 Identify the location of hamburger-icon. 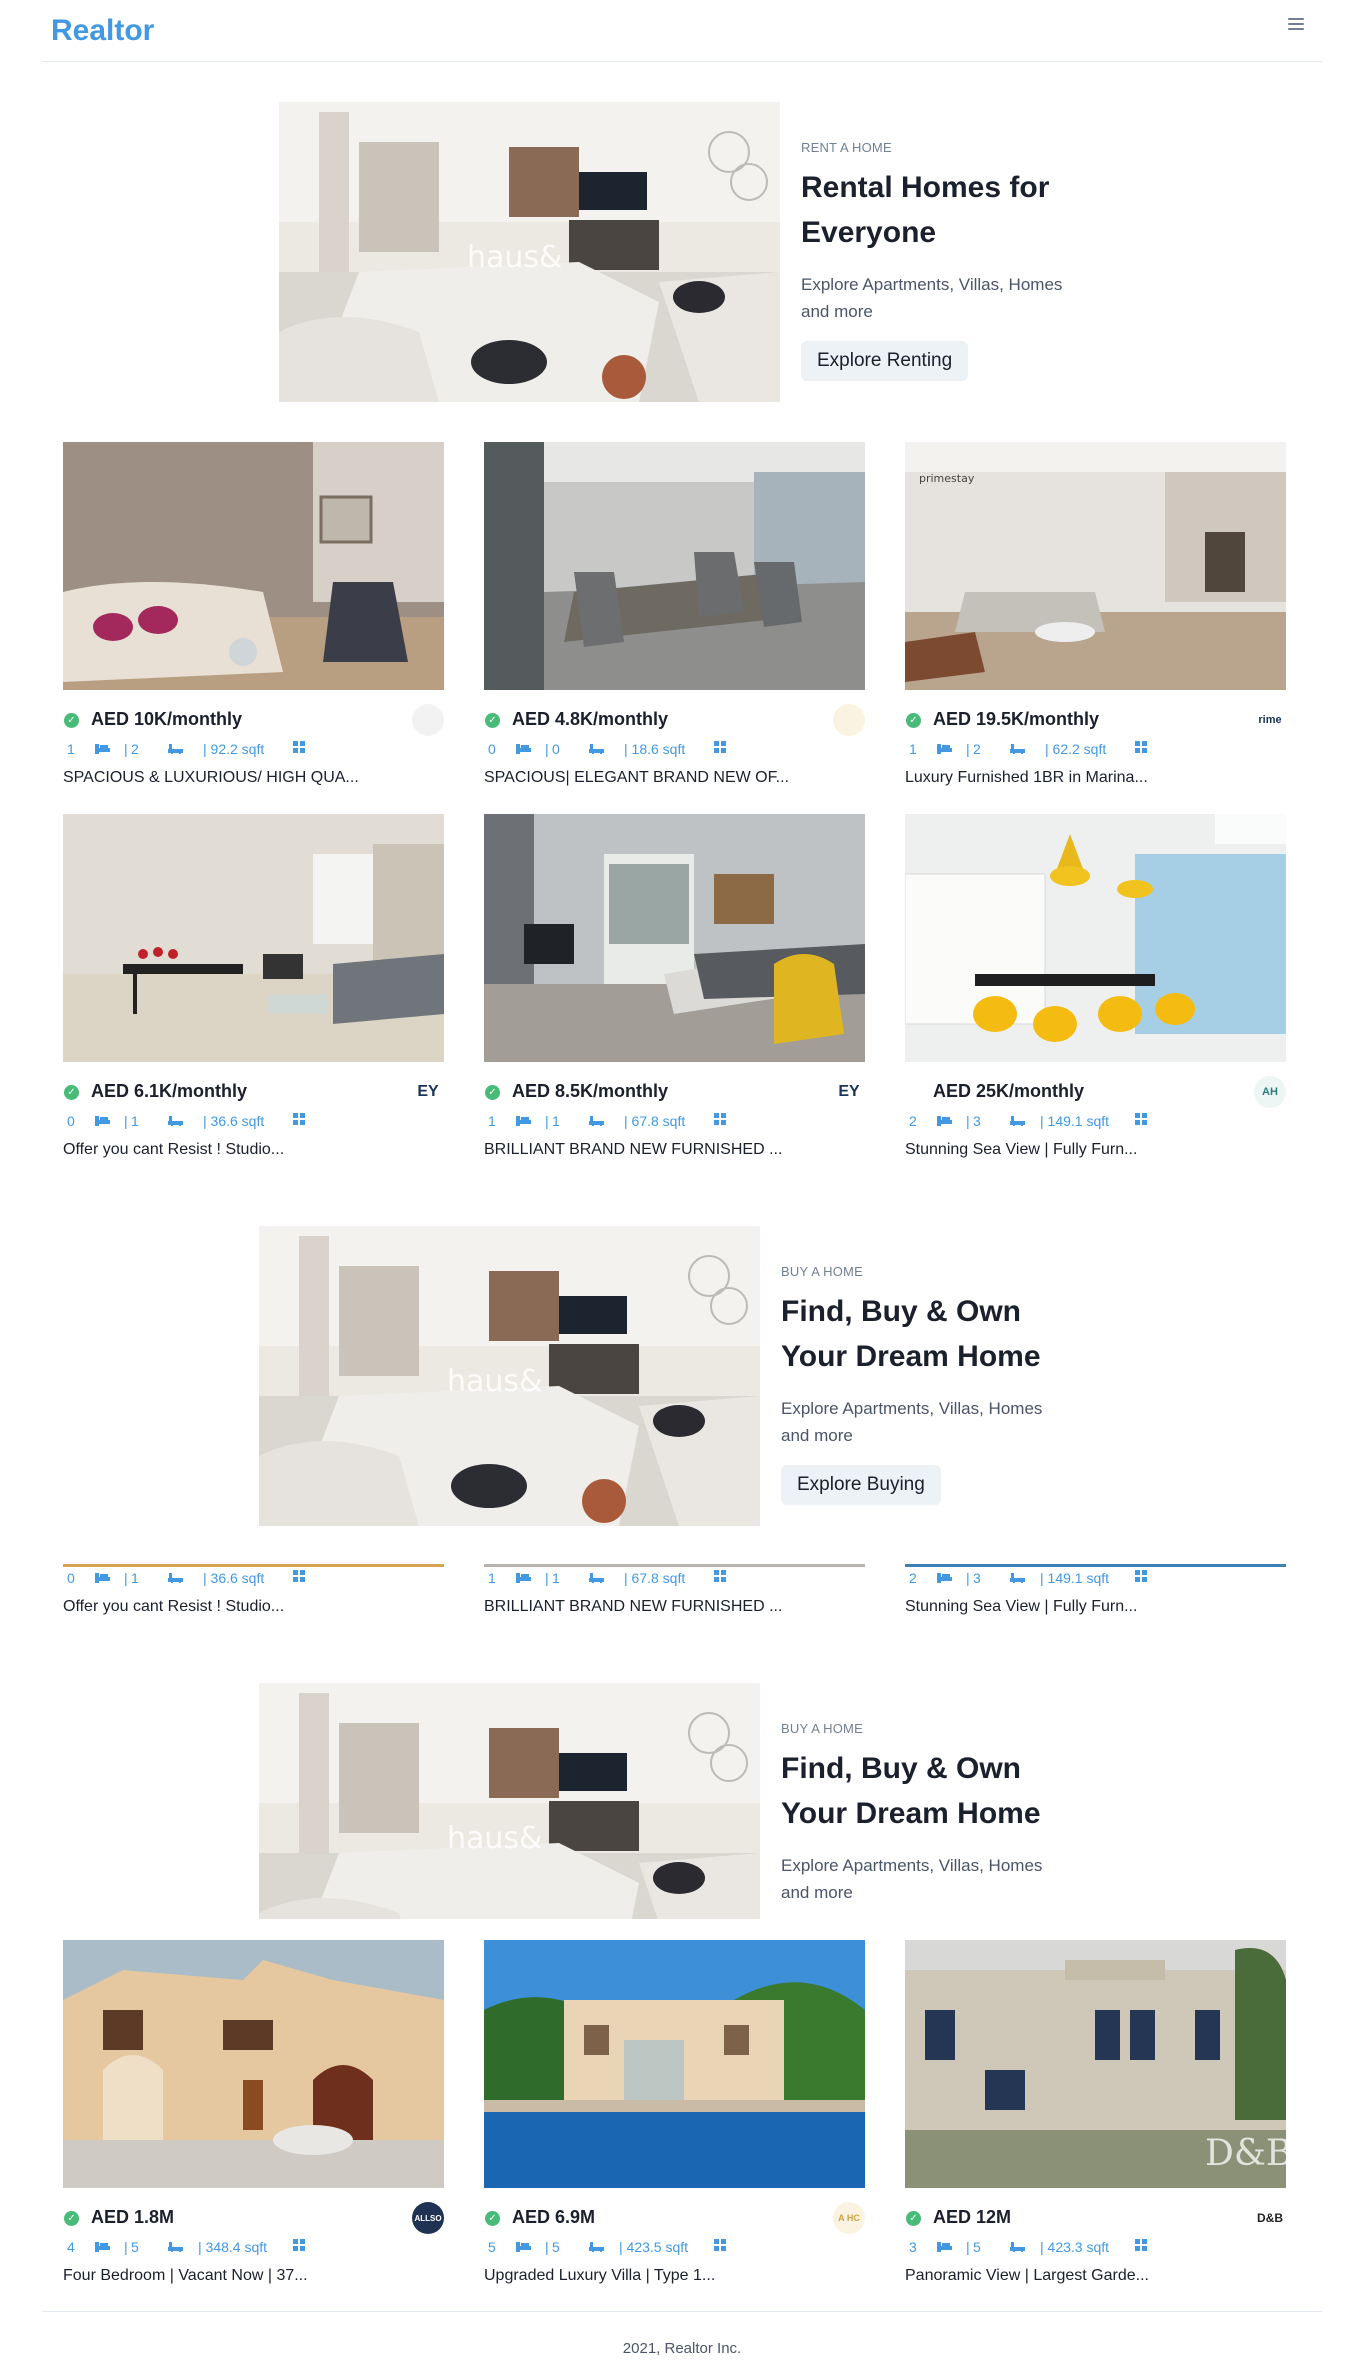
(1296, 25).